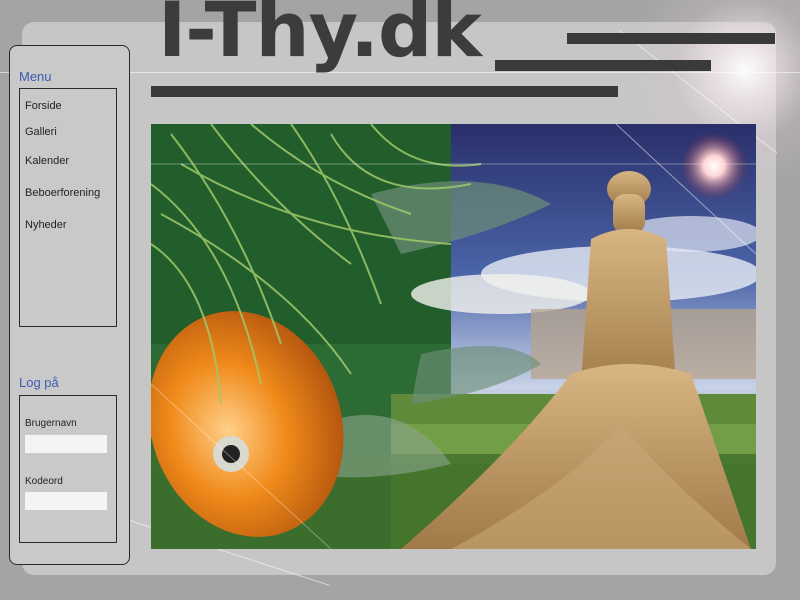  What do you see at coordinates (66, 444) in the screenshot?
I see `username-field` at bounding box center [66, 444].